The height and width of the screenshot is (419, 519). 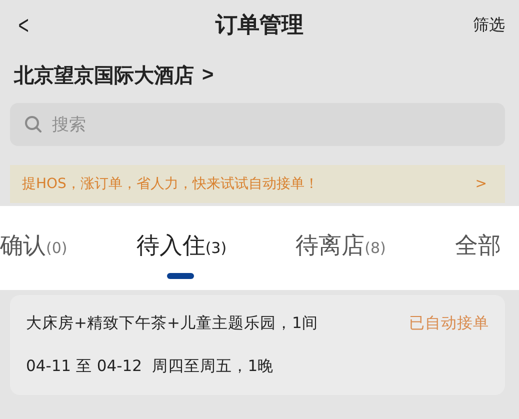 What do you see at coordinates (172, 323) in the screenshot?
I see `room-text: 大床房+精致下午茶+儿童主题乐园，1间` at bounding box center [172, 323].